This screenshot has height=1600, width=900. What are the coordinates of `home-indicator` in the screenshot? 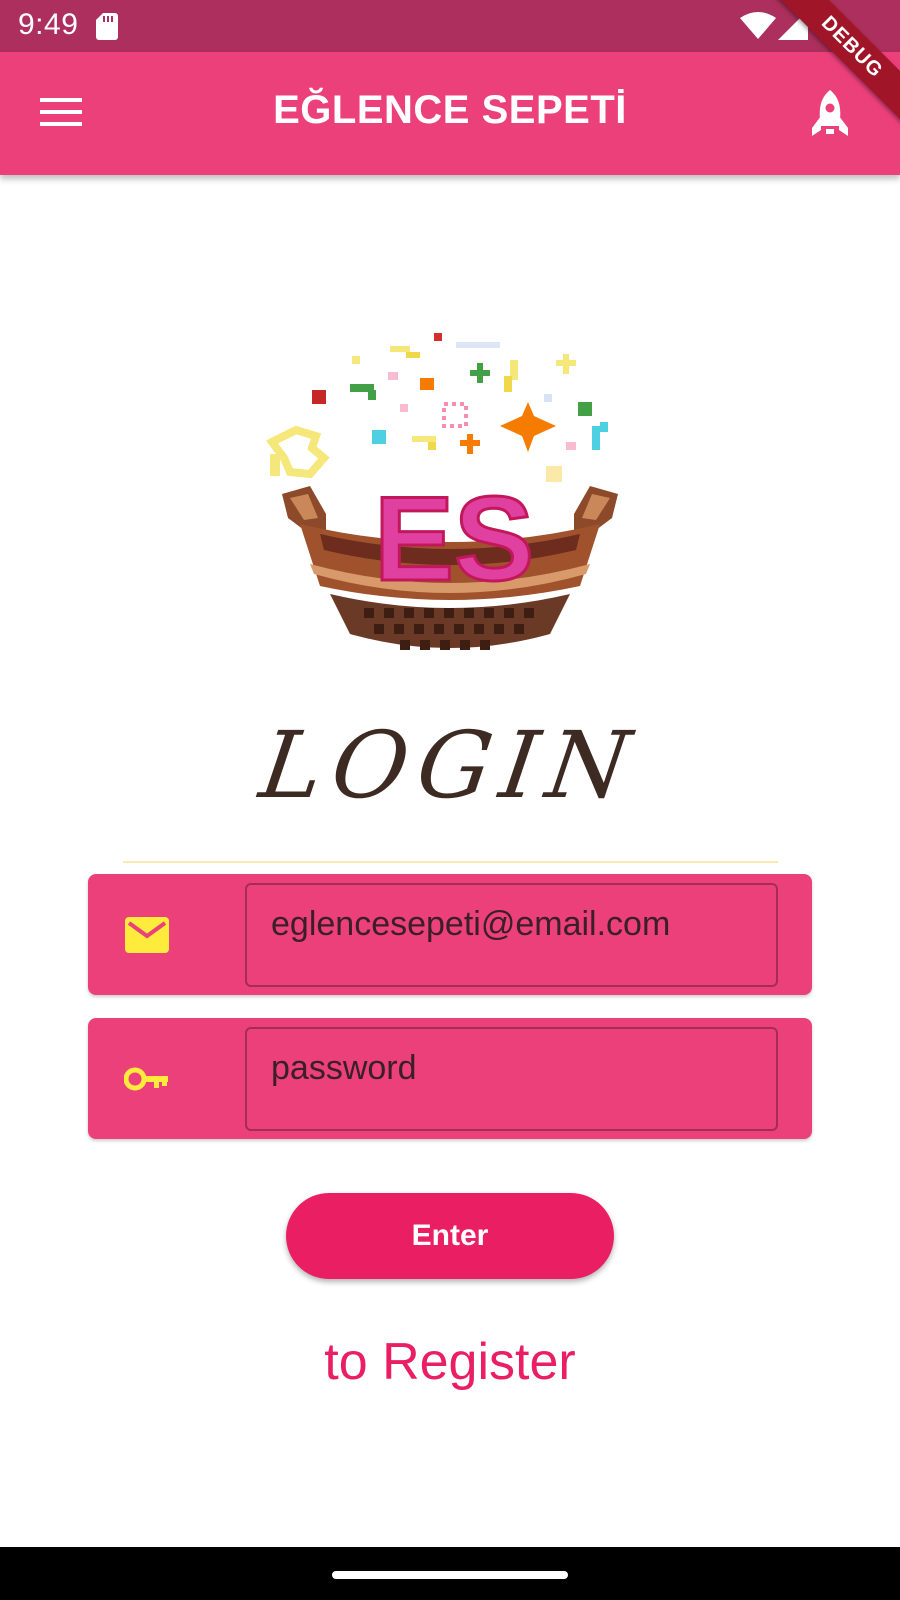 It's located at (450, 1575).